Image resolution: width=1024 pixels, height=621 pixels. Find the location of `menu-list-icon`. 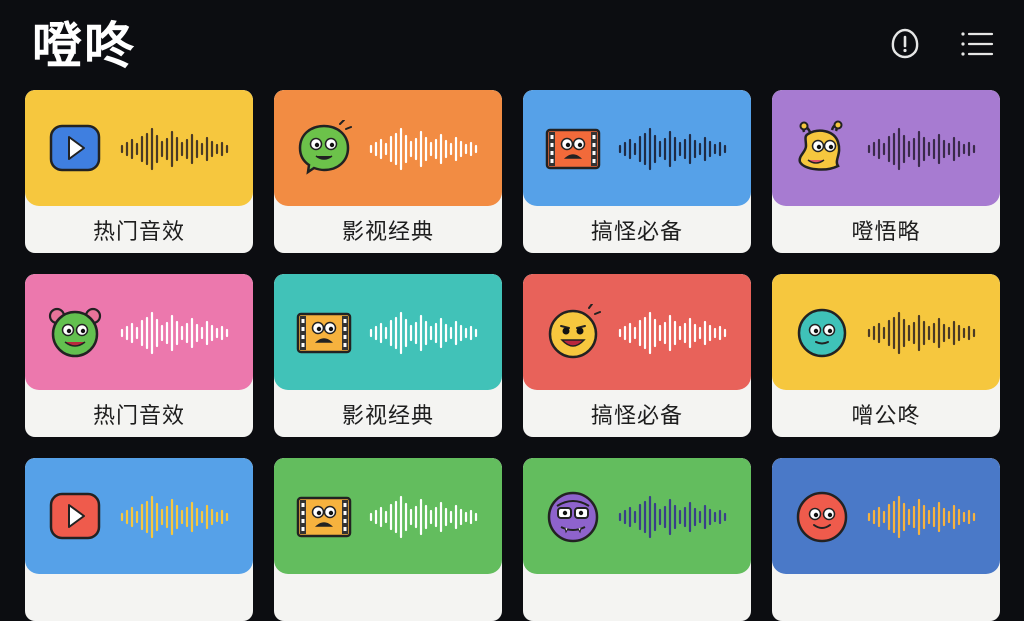

menu-list-icon is located at coordinates (976, 44).